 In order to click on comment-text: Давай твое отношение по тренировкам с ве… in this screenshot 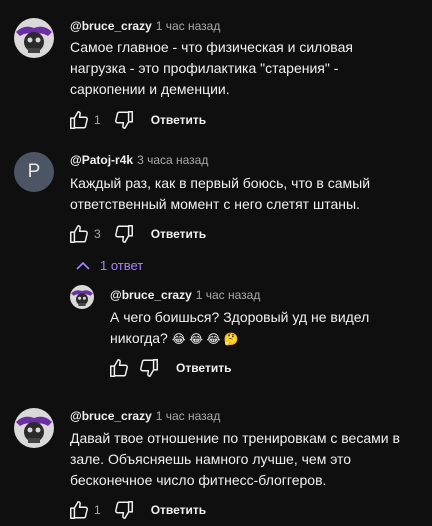, I will do `click(235, 459)`.